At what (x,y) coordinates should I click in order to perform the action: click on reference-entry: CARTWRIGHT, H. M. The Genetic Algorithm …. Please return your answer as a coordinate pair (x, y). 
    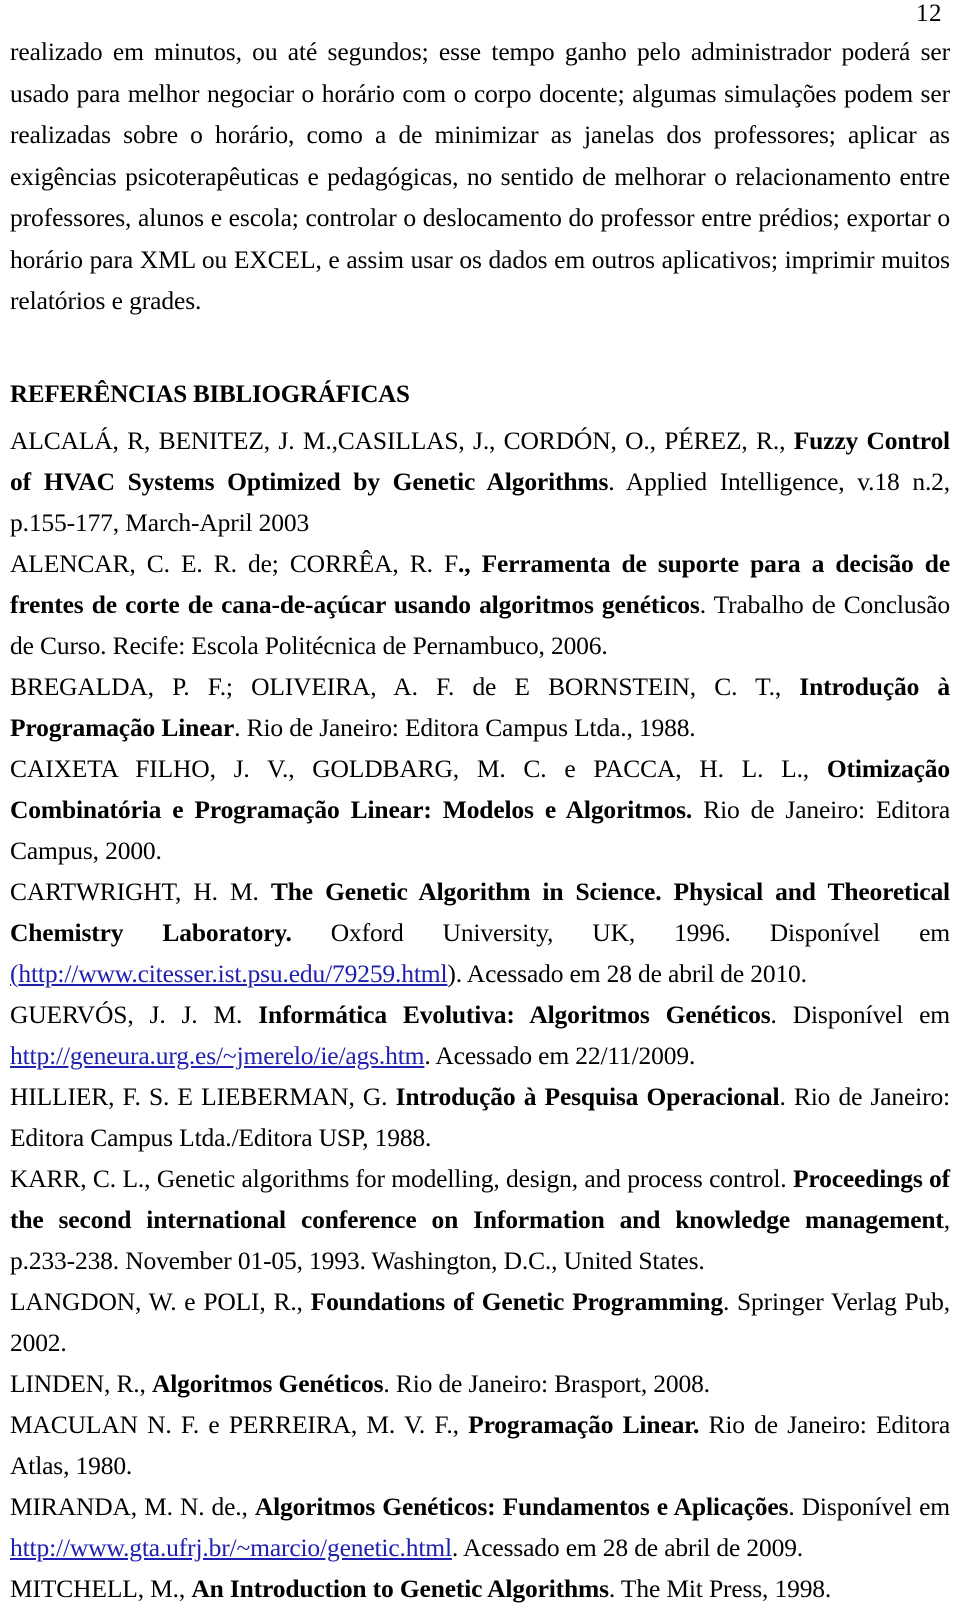
    Looking at the image, I should click on (480, 932).